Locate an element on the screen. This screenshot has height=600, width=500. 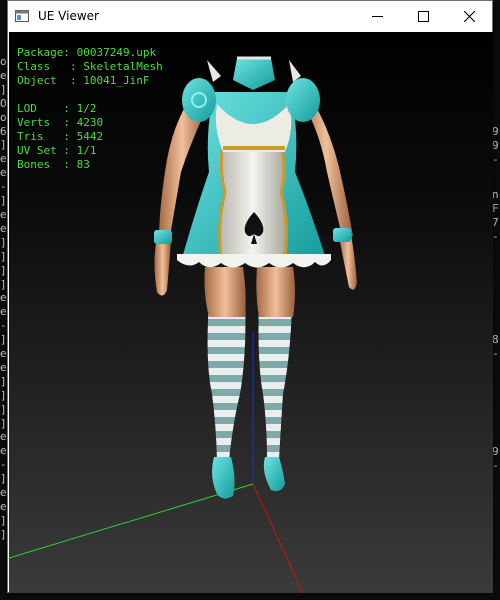
object-value: 10041_JinF is located at coordinates (116, 80).